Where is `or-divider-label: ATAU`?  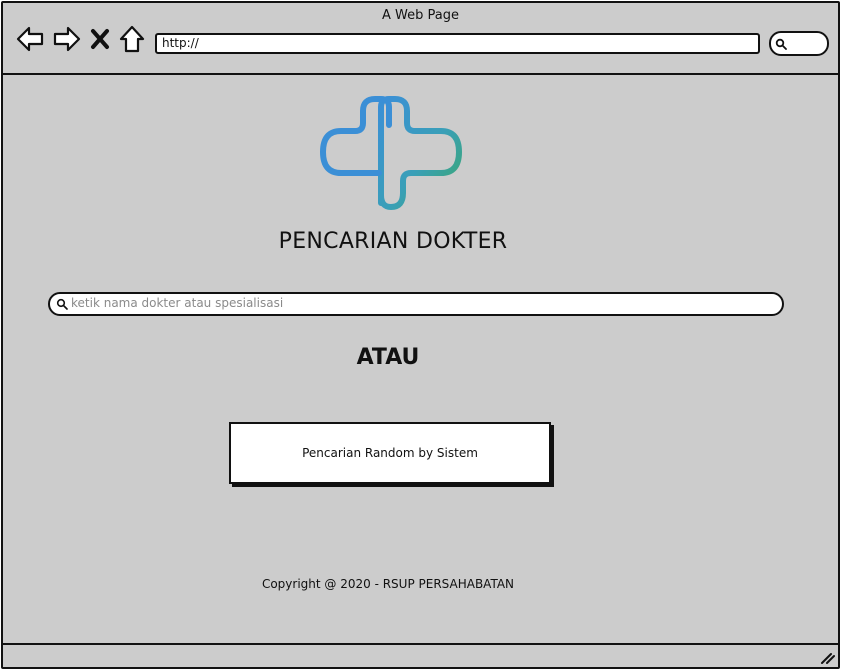
or-divider-label: ATAU is located at coordinates (388, 357).